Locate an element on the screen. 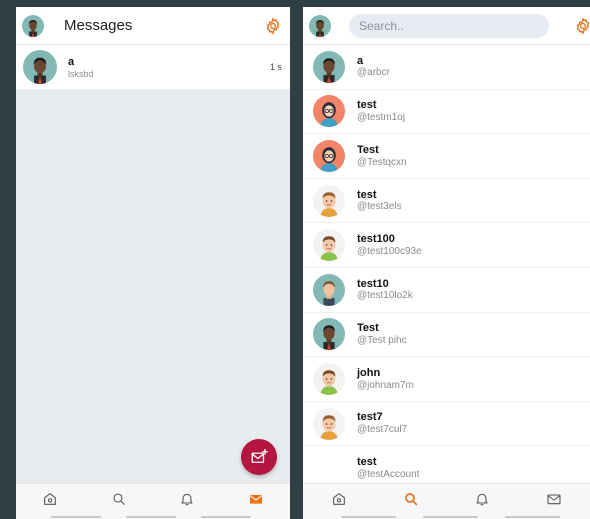 This screenshot has height=519, width=590. conversation-avatar is located at coordinates (40, 67).